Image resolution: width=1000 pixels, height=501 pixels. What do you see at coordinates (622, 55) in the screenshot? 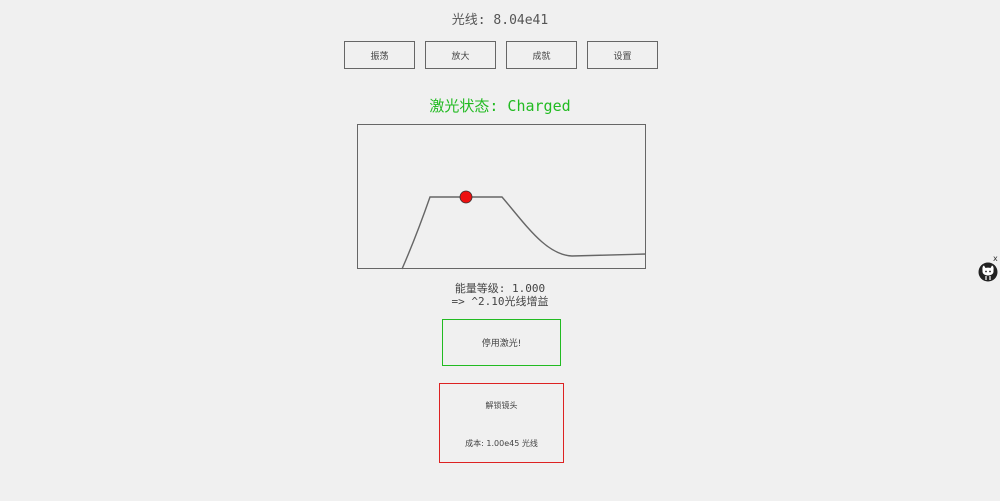
I see `tab-settings: 设置` at bounding box center [622, 55].